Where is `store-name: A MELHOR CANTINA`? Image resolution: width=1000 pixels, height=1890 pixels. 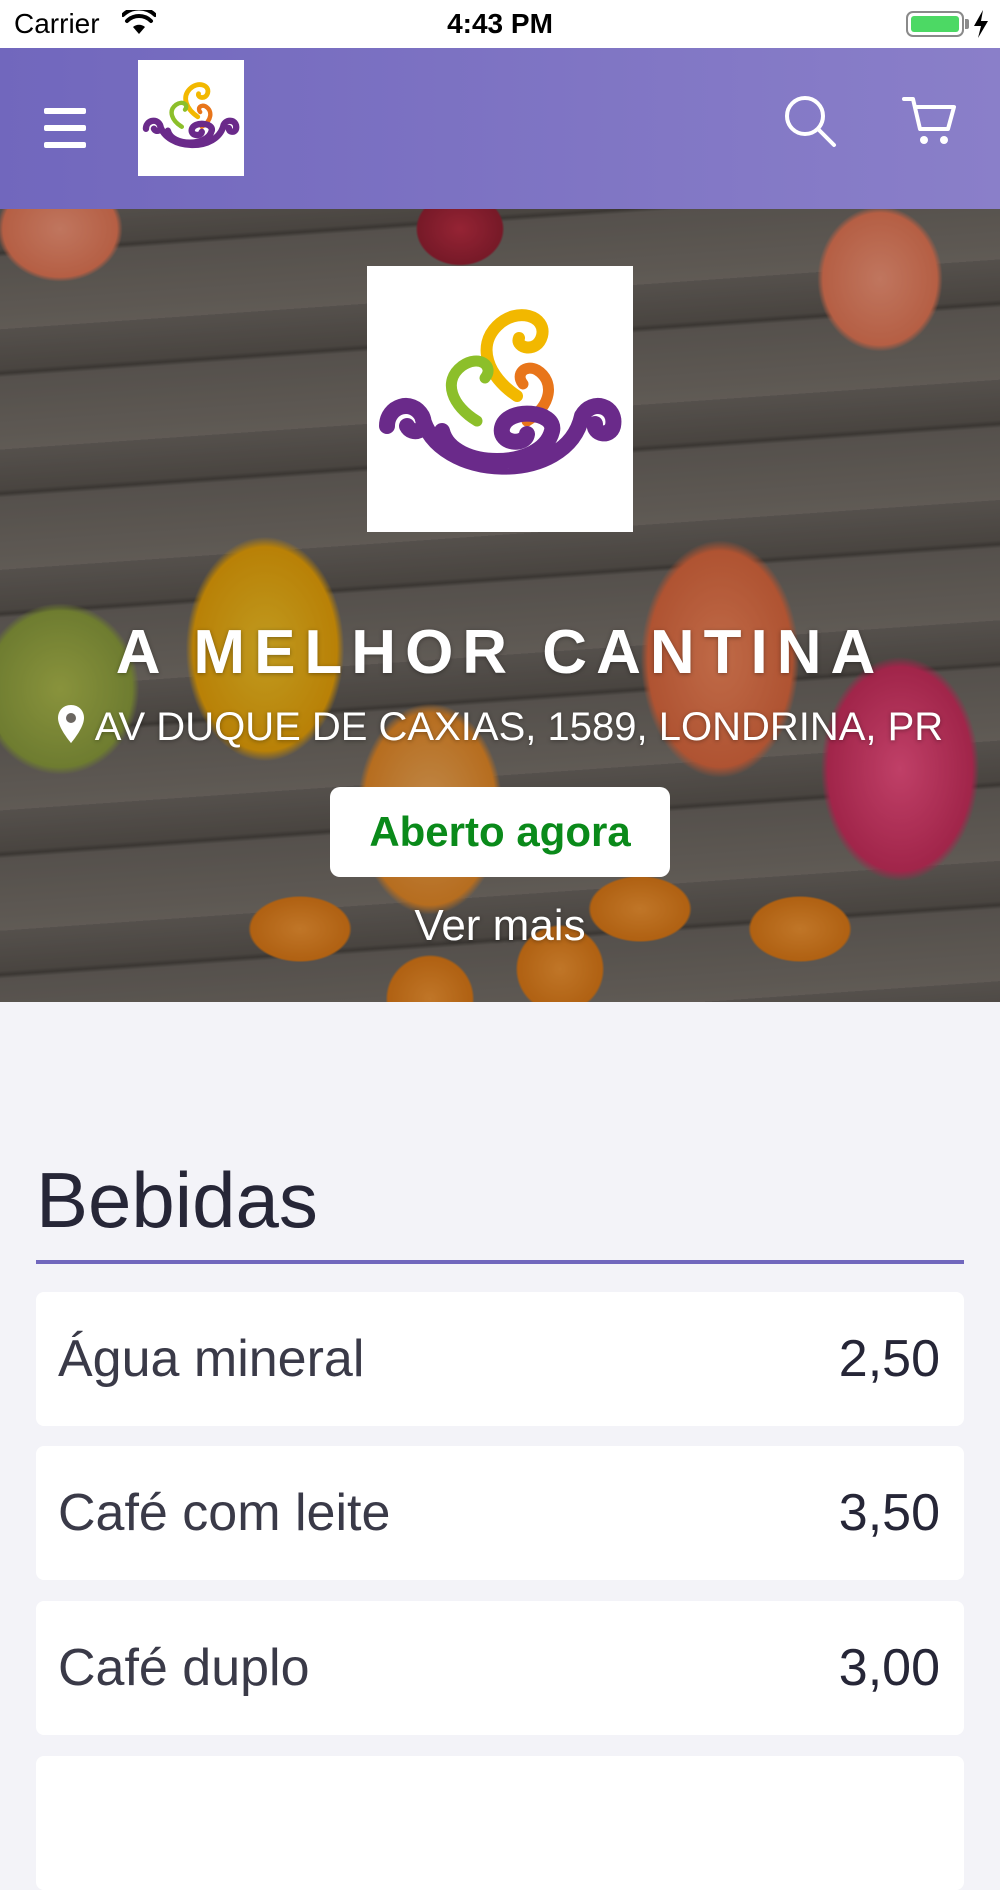
store-name: A MELHOR CANTINA is located at coordinates (500, 652).